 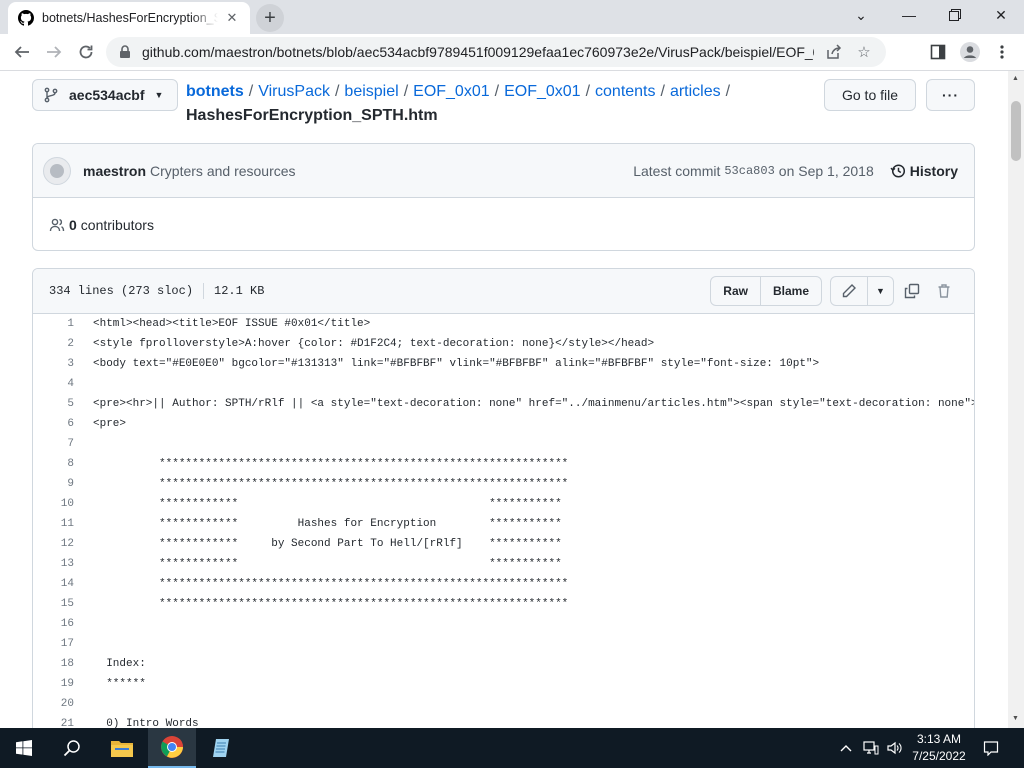 What do you see at coordinates (270, 18) in the screenshot?
I see `new-tab-button: +` at bounding box center [270, 18].